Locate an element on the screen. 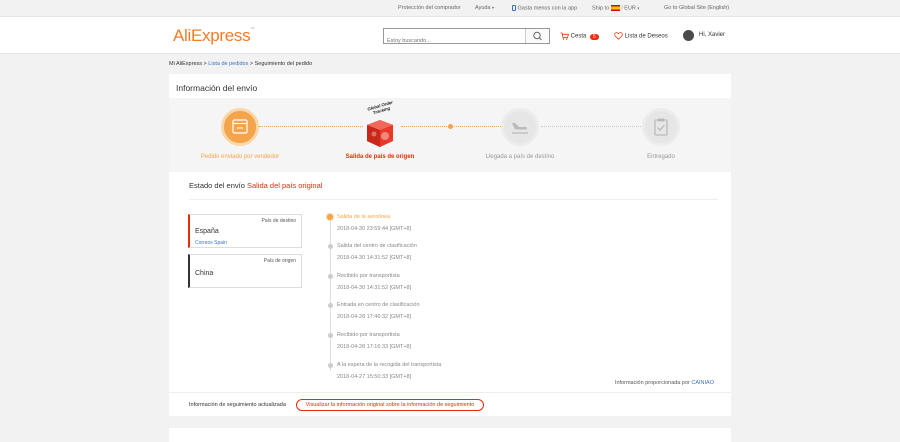 The width and height of the screenshot is (900, 442). search-input is located at coordinates (453, 41).